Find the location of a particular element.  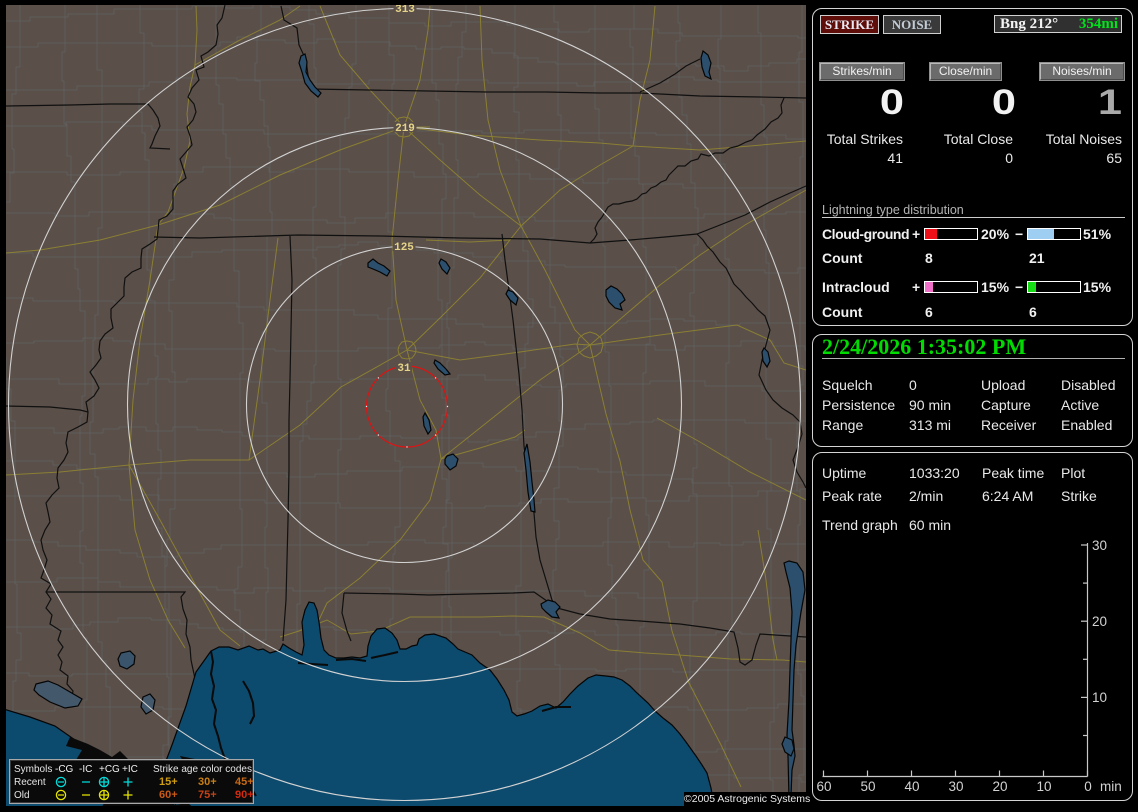

svg-text: 40 is located at coordinates (911, 786).